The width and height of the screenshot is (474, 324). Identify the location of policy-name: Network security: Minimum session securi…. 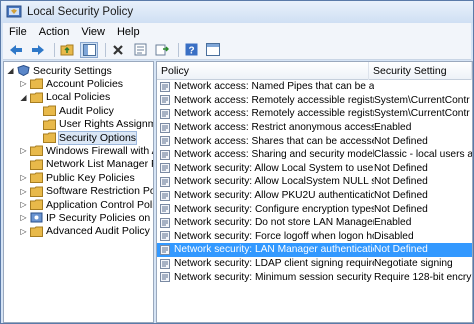
(274, 277).